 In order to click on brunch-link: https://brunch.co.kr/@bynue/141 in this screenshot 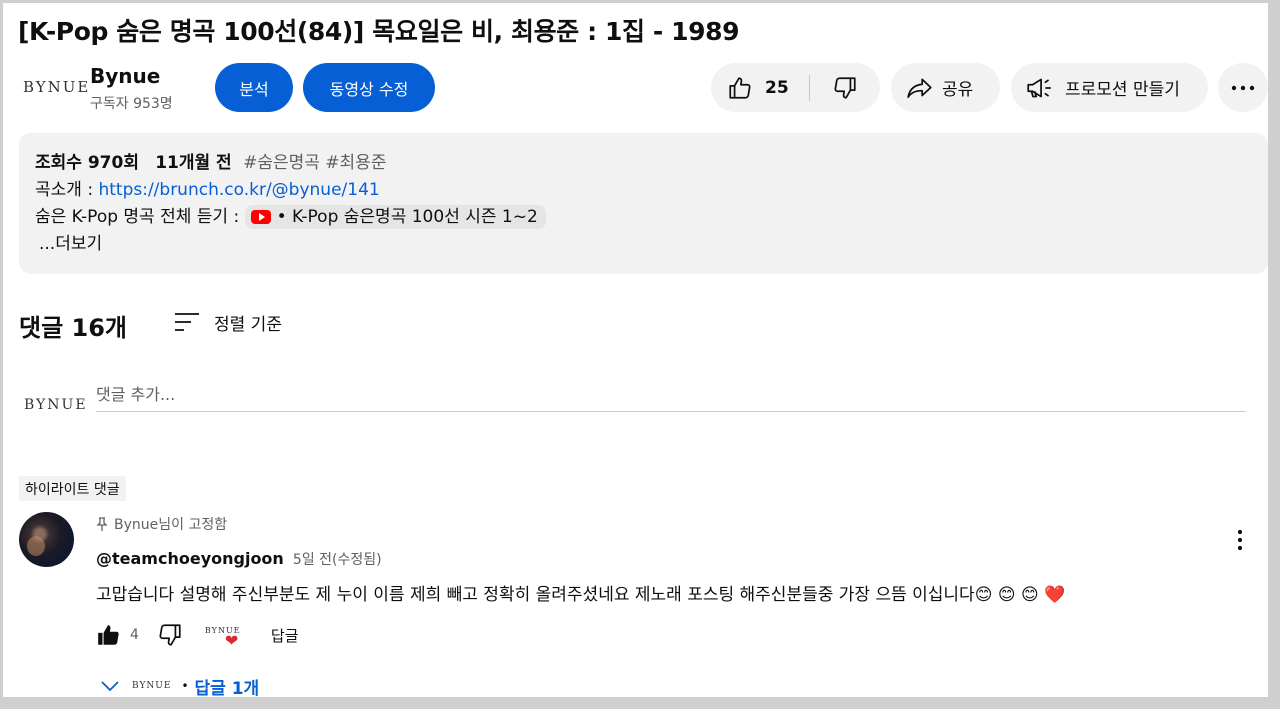, I will do `click(238, 190)`.